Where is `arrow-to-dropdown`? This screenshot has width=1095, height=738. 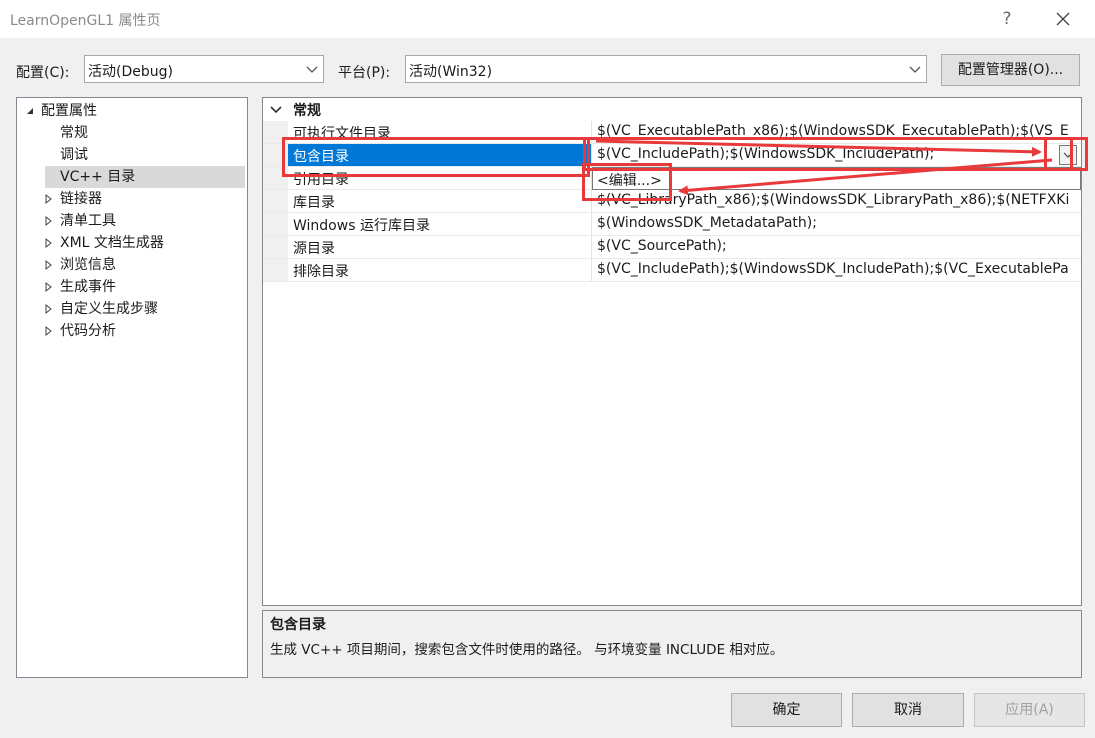
arrow-to-dropdown is located at coordinates (818, 148).